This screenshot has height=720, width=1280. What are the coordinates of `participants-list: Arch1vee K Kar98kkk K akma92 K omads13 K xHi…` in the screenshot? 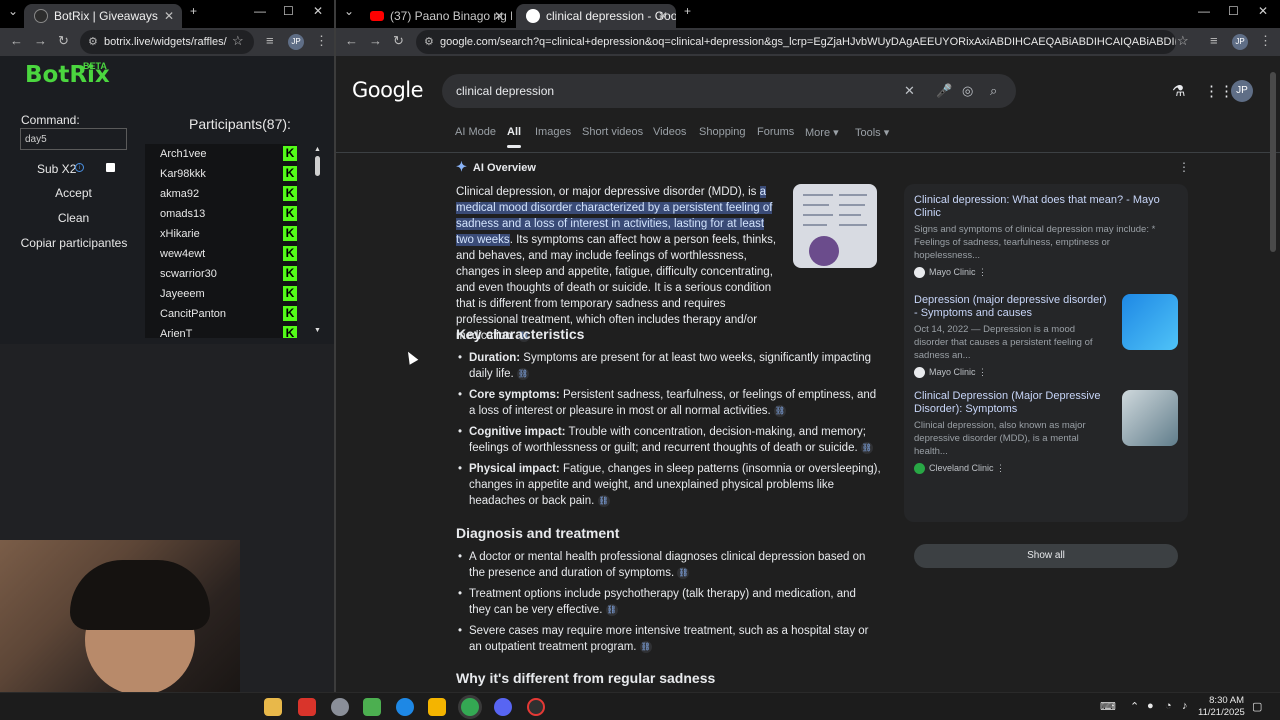 It's located at (221, 241).